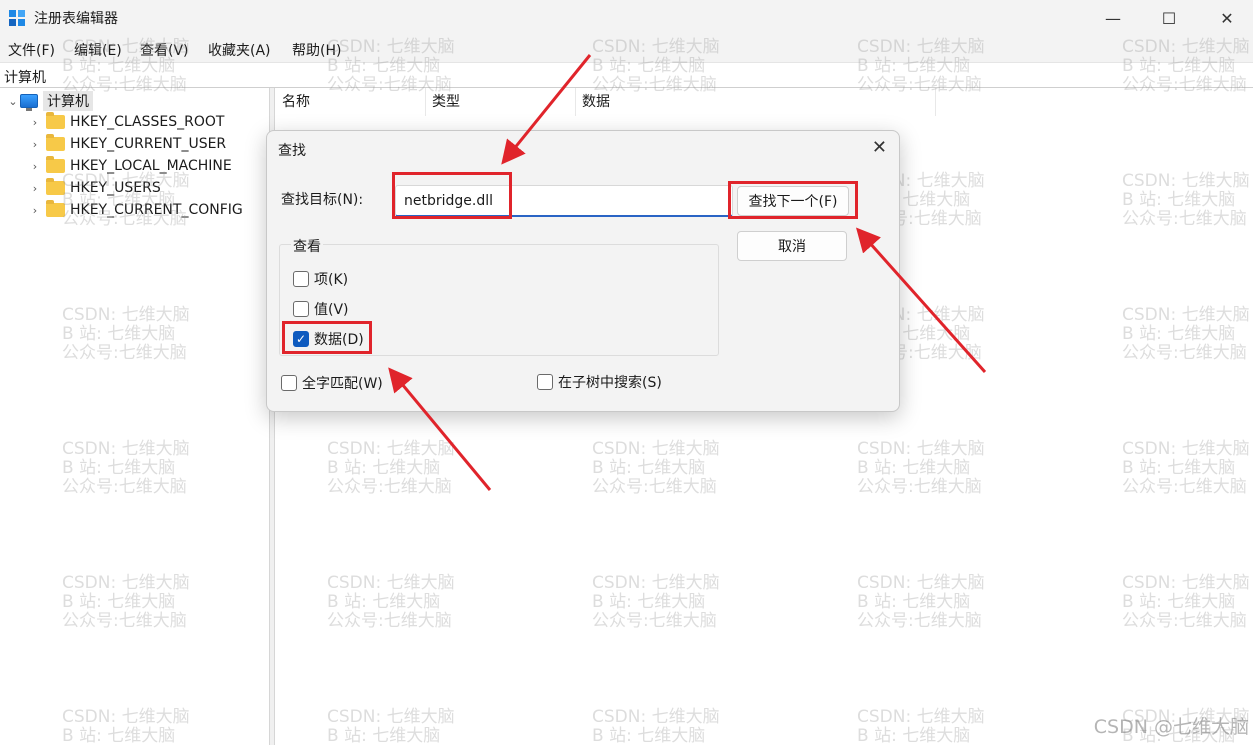  Describe the element at coordinates (292, 151) in the screenshot. I see `dialog-title: 查找` at that location.